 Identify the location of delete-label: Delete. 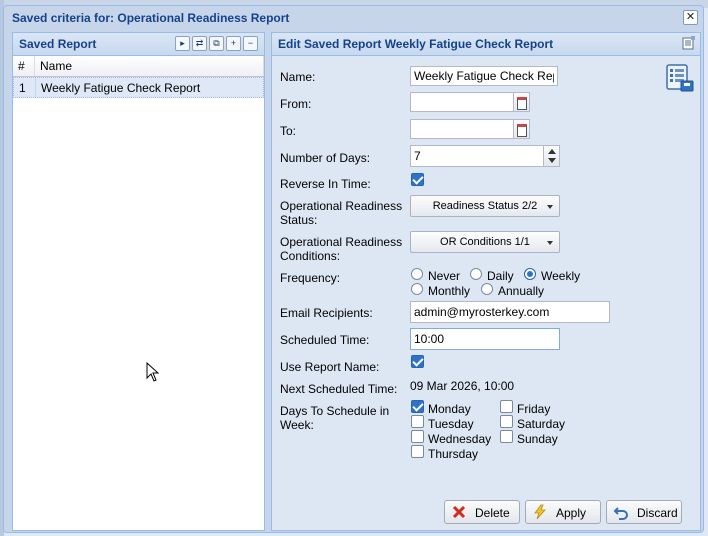
(492, 513).